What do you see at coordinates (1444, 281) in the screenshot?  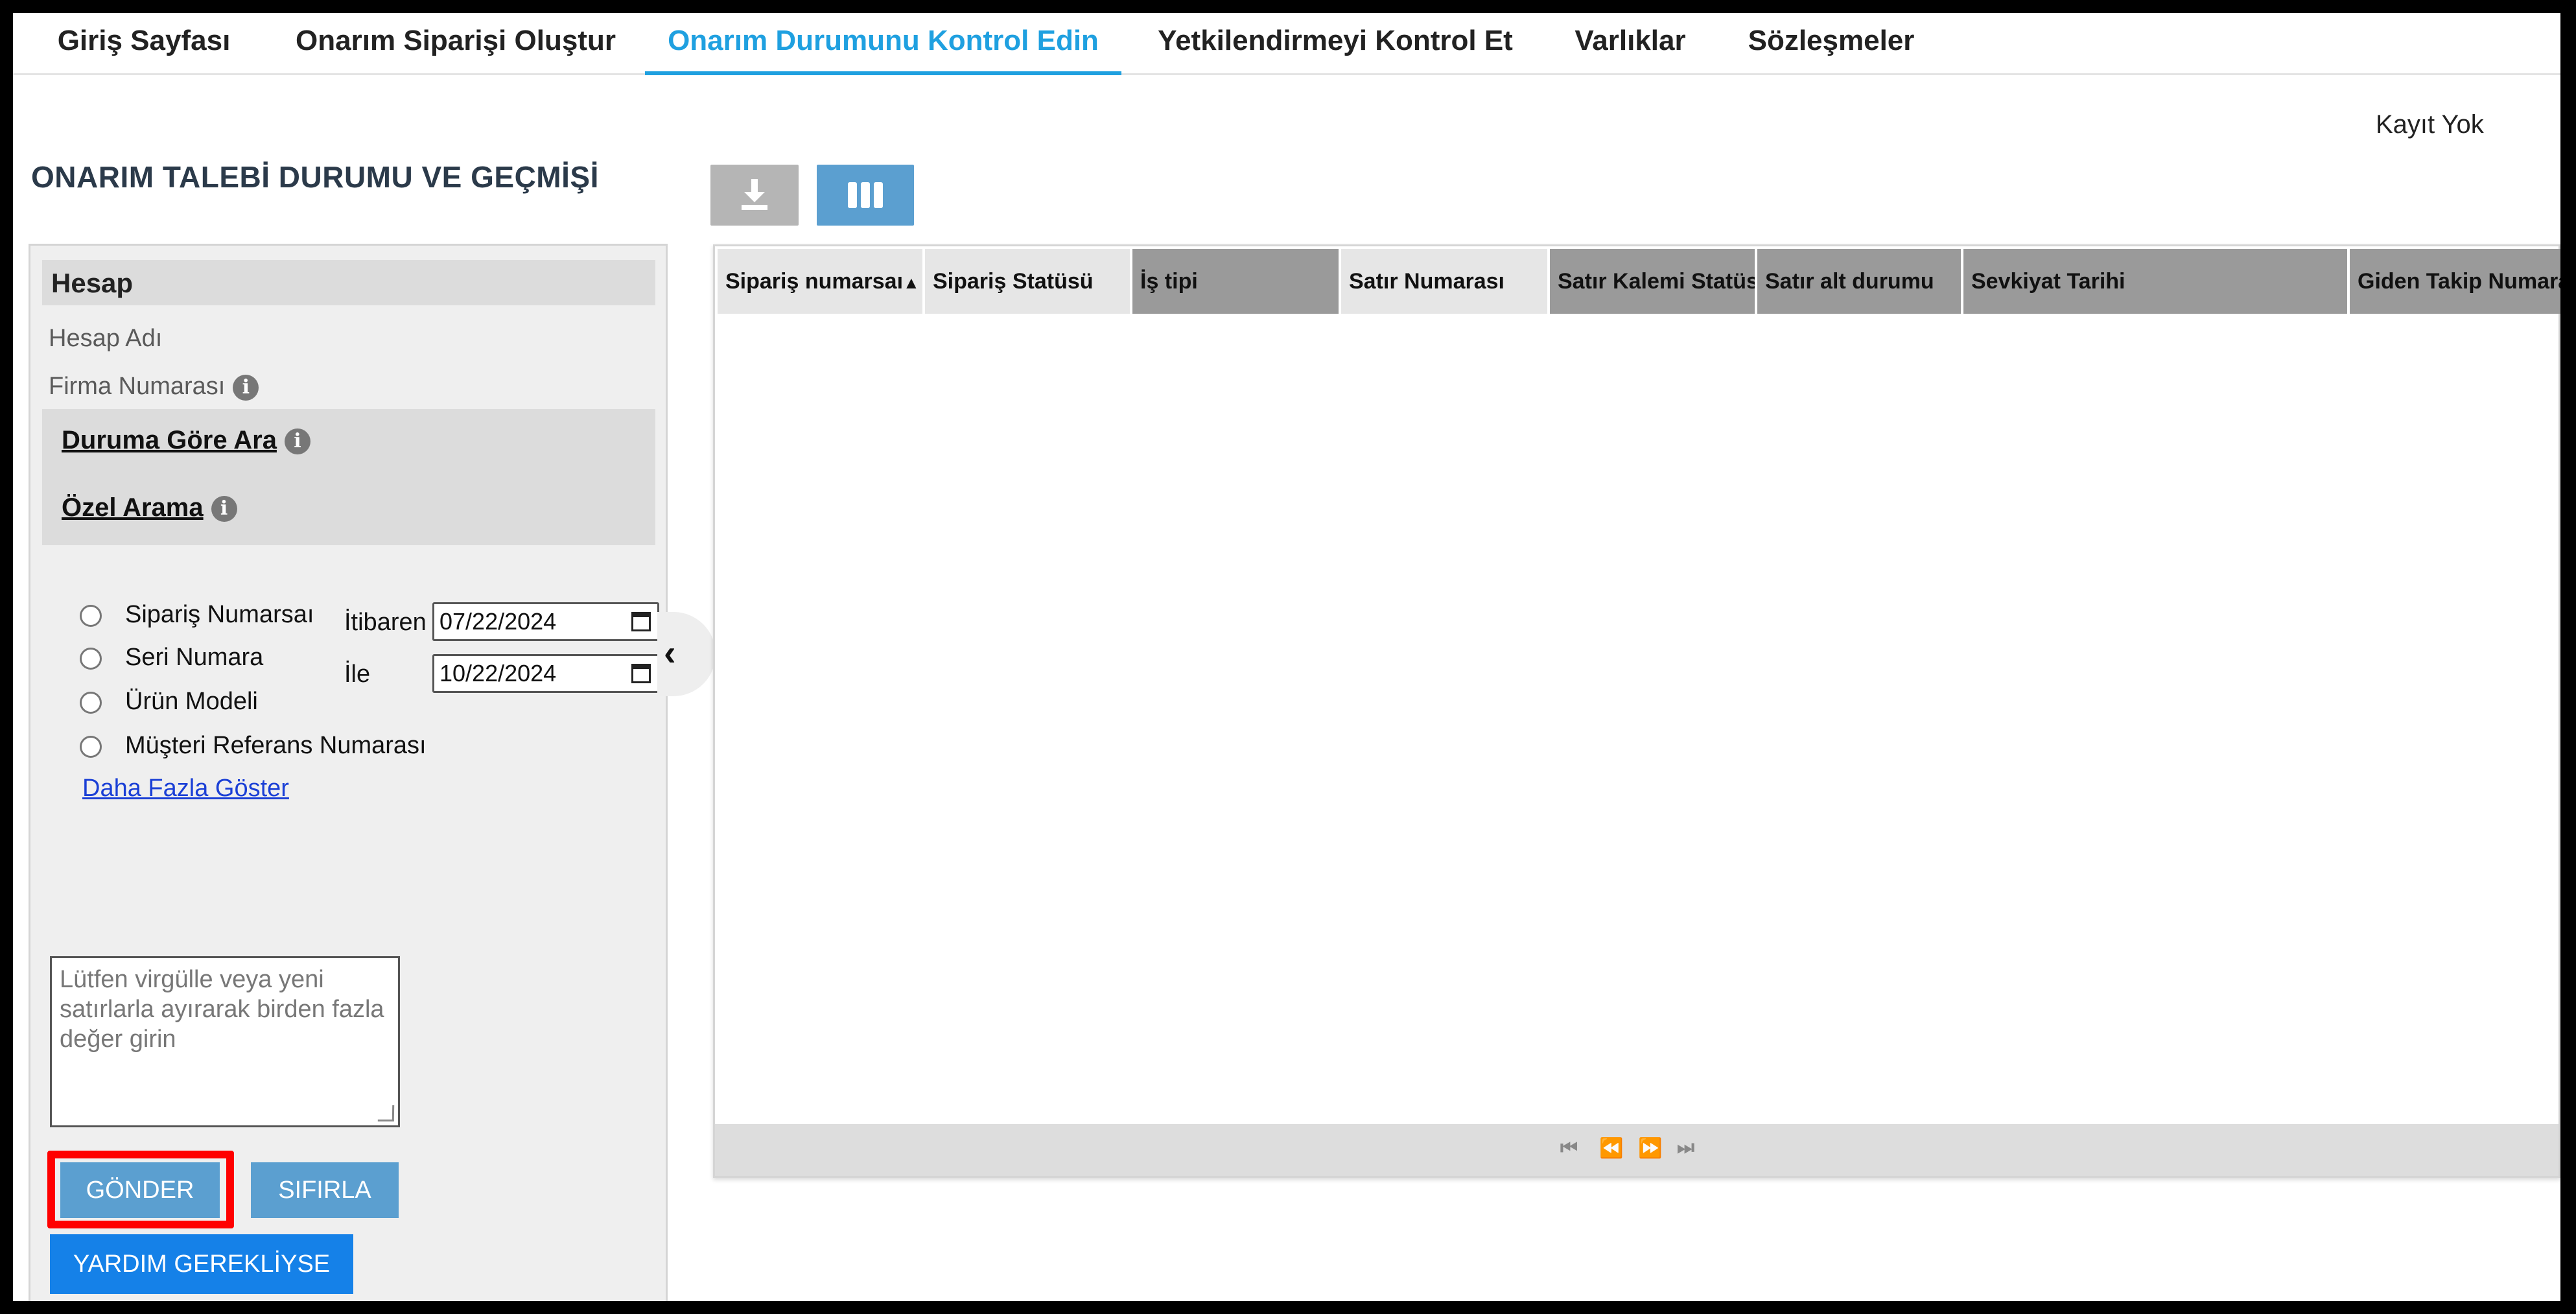 I see `column-header-line-number: Satır Numarası` at bounding box center [1444, 281].